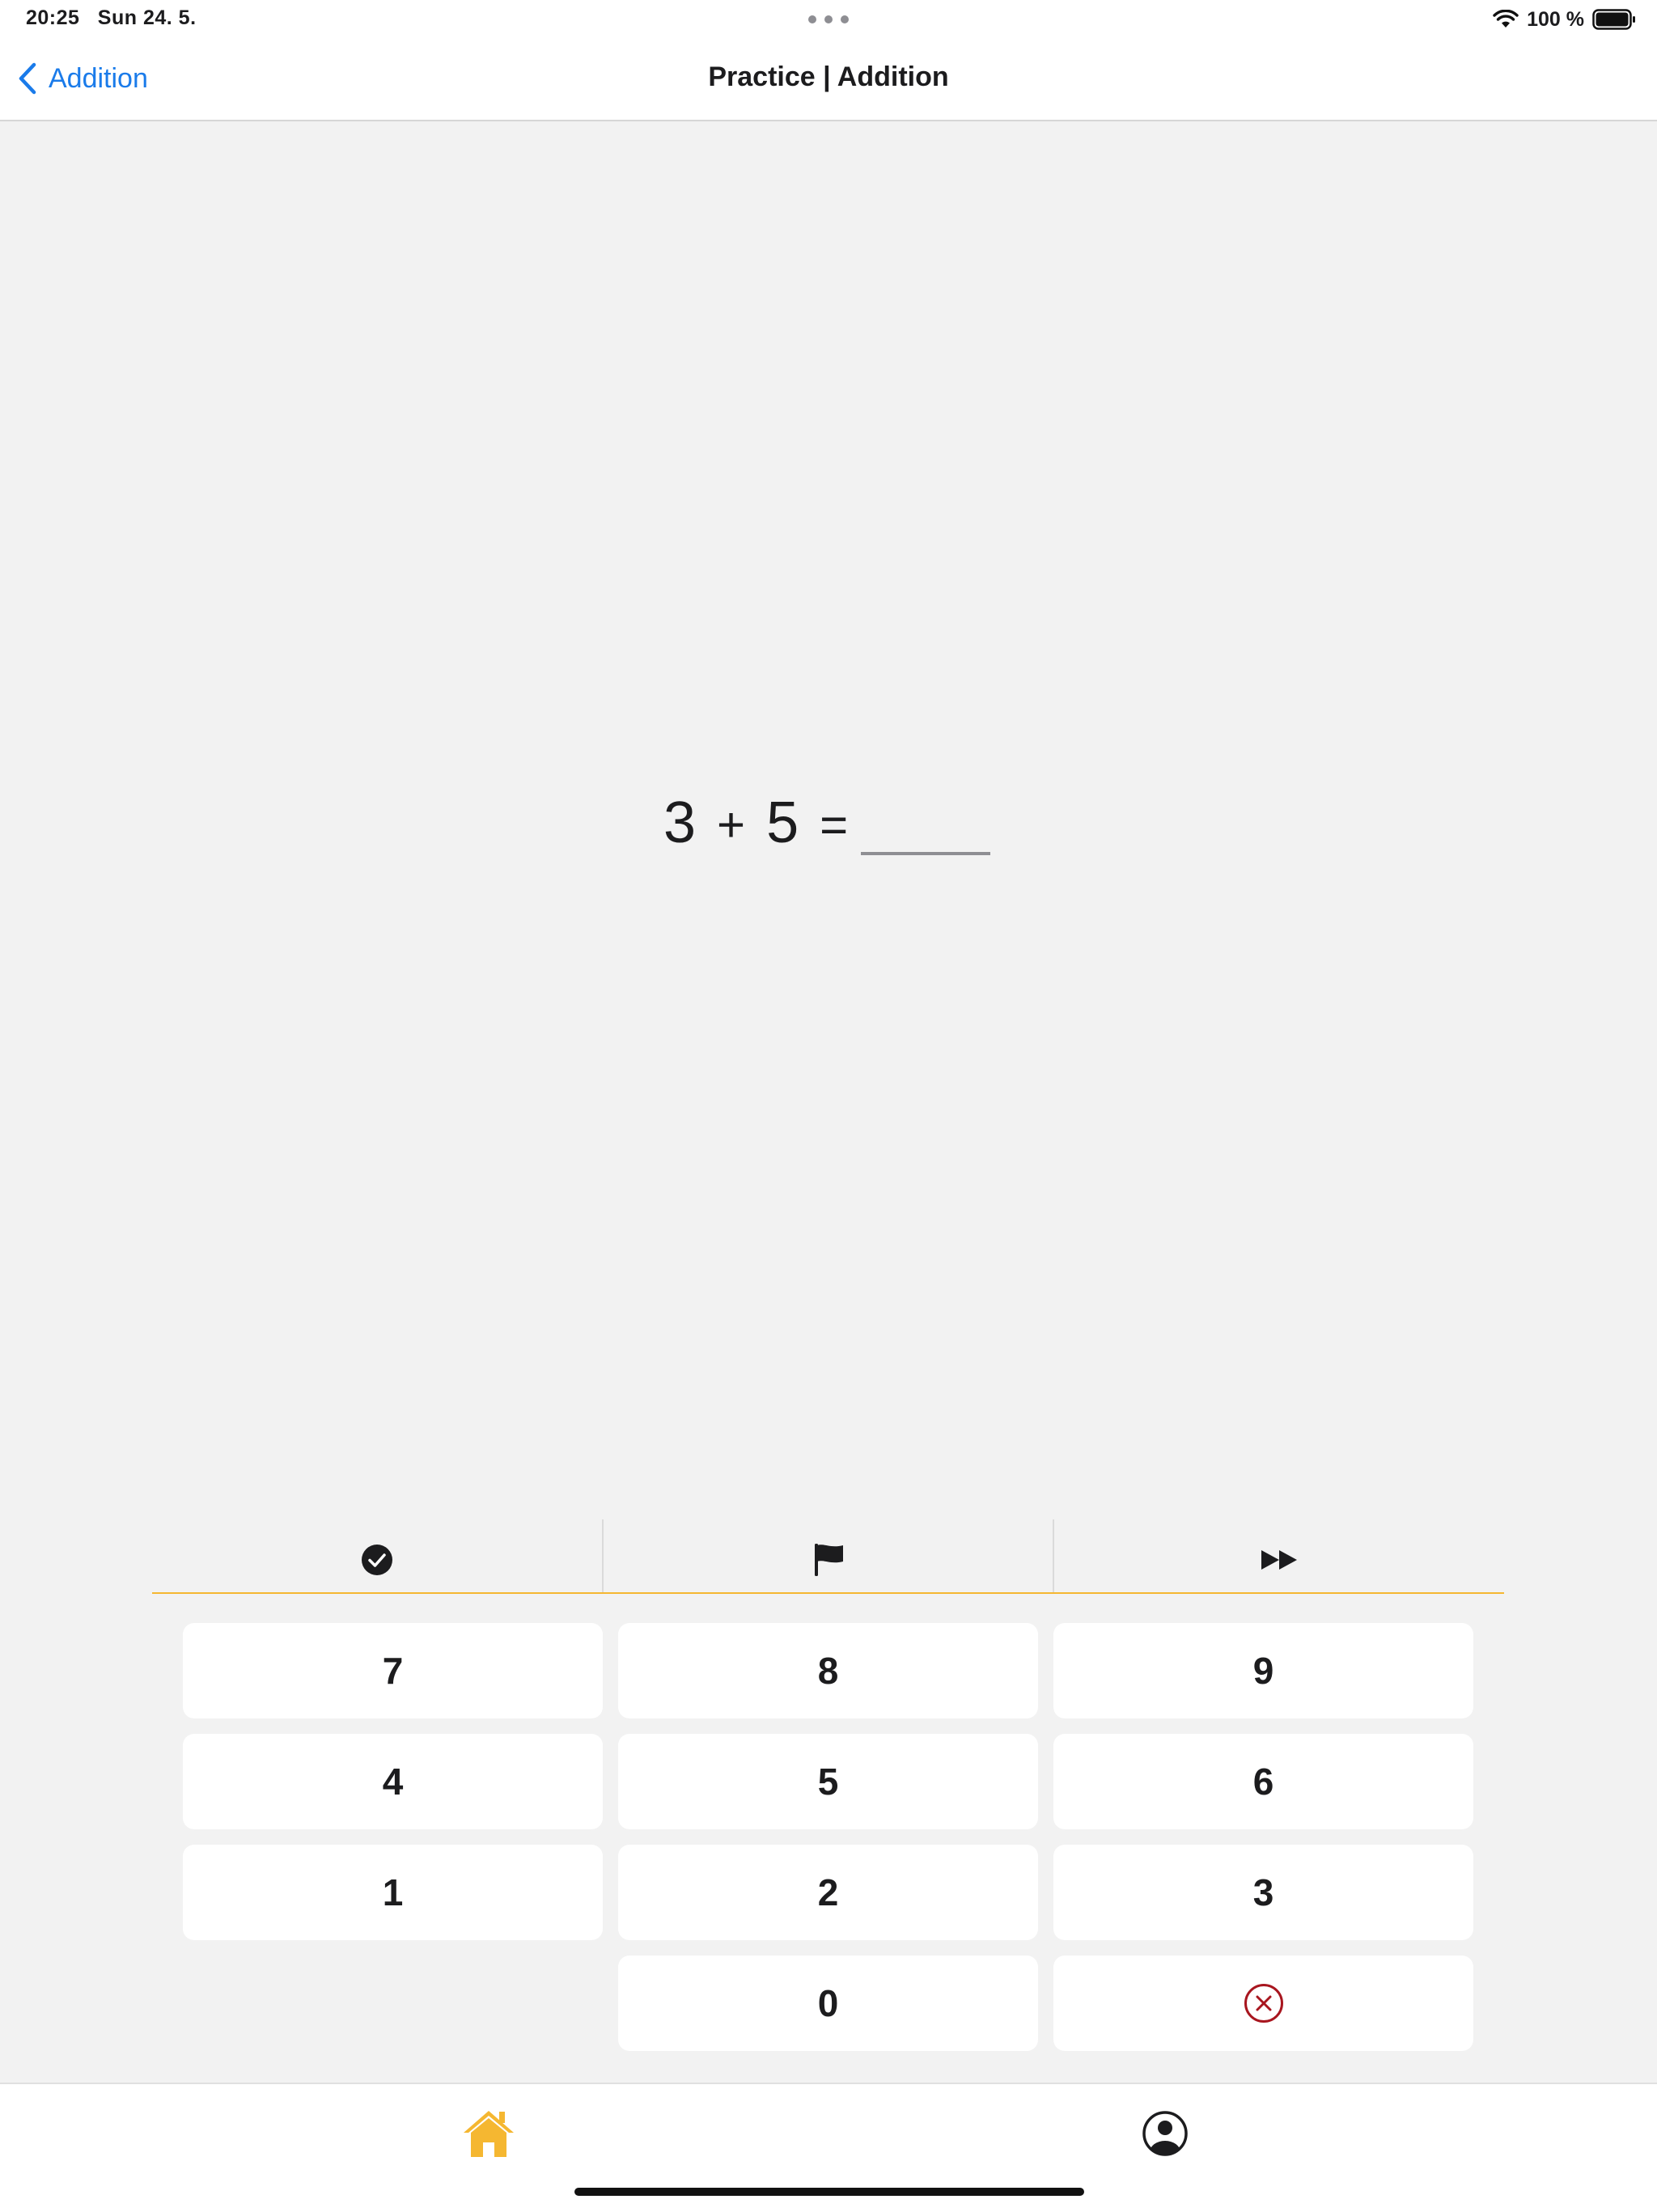  I want to click on profile-icon, so click(1165, 2133).